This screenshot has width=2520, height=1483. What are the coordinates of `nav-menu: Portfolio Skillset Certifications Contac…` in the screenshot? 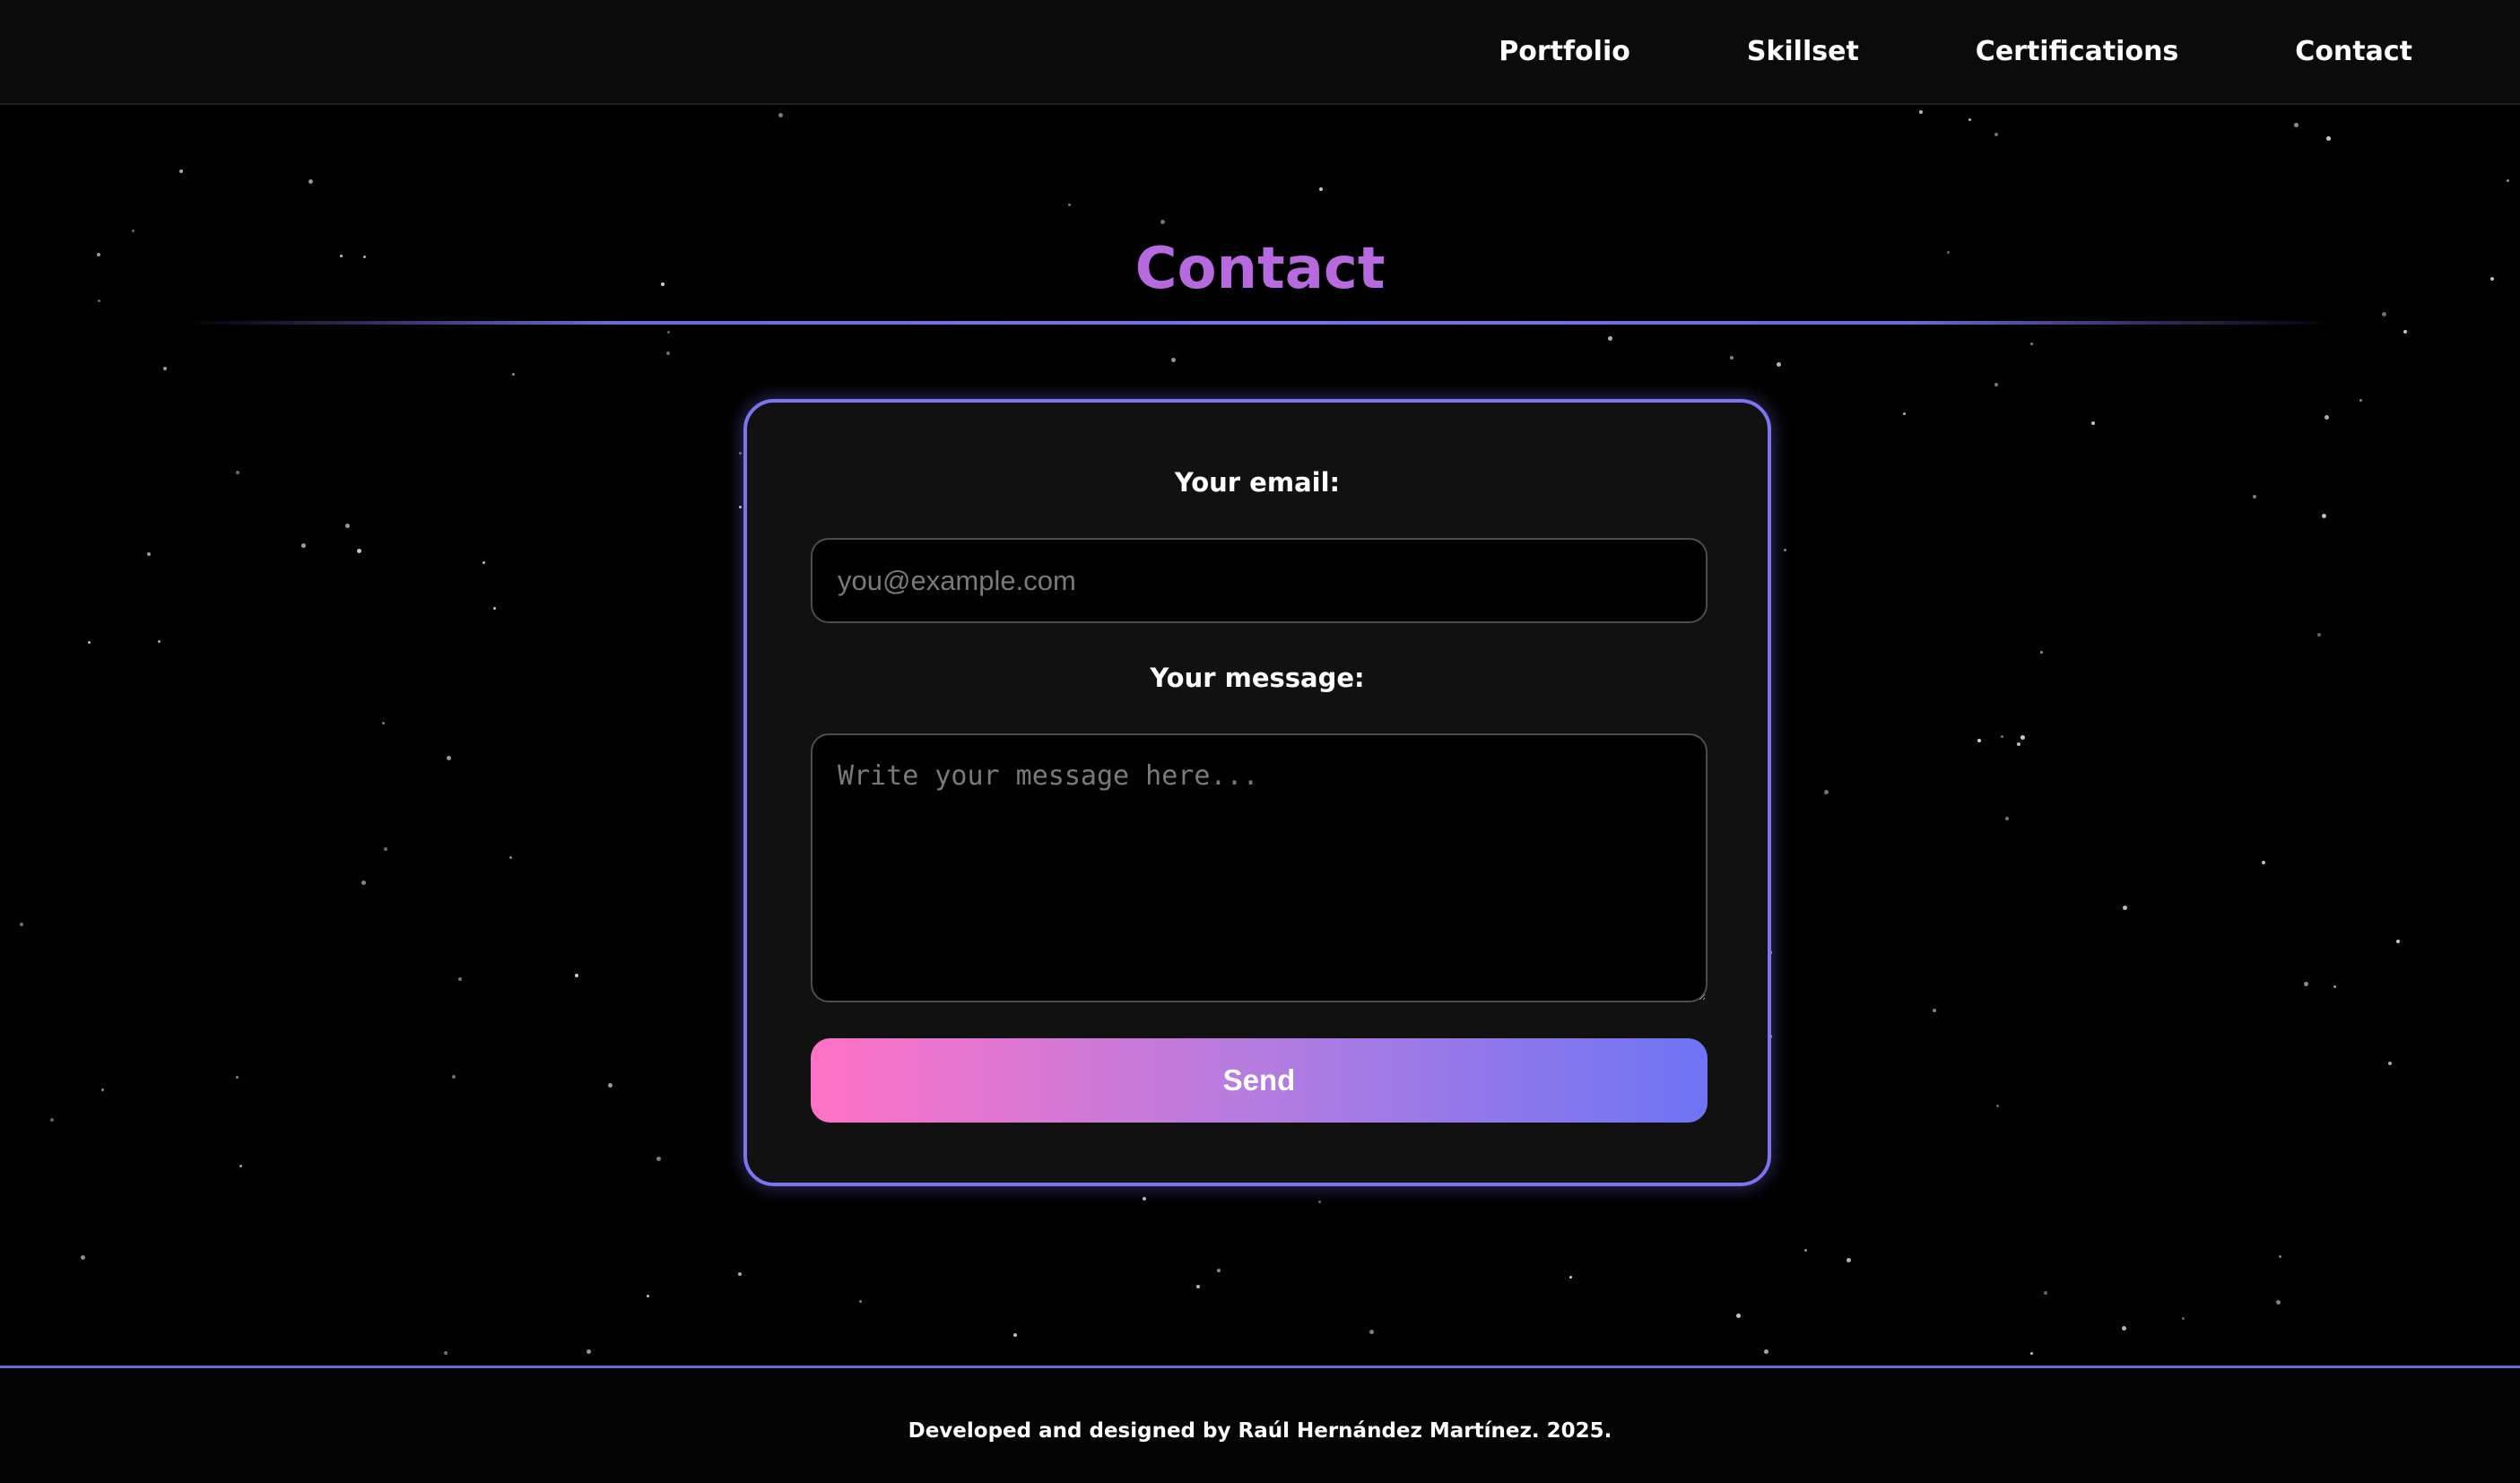 It's located at (1955, 52).